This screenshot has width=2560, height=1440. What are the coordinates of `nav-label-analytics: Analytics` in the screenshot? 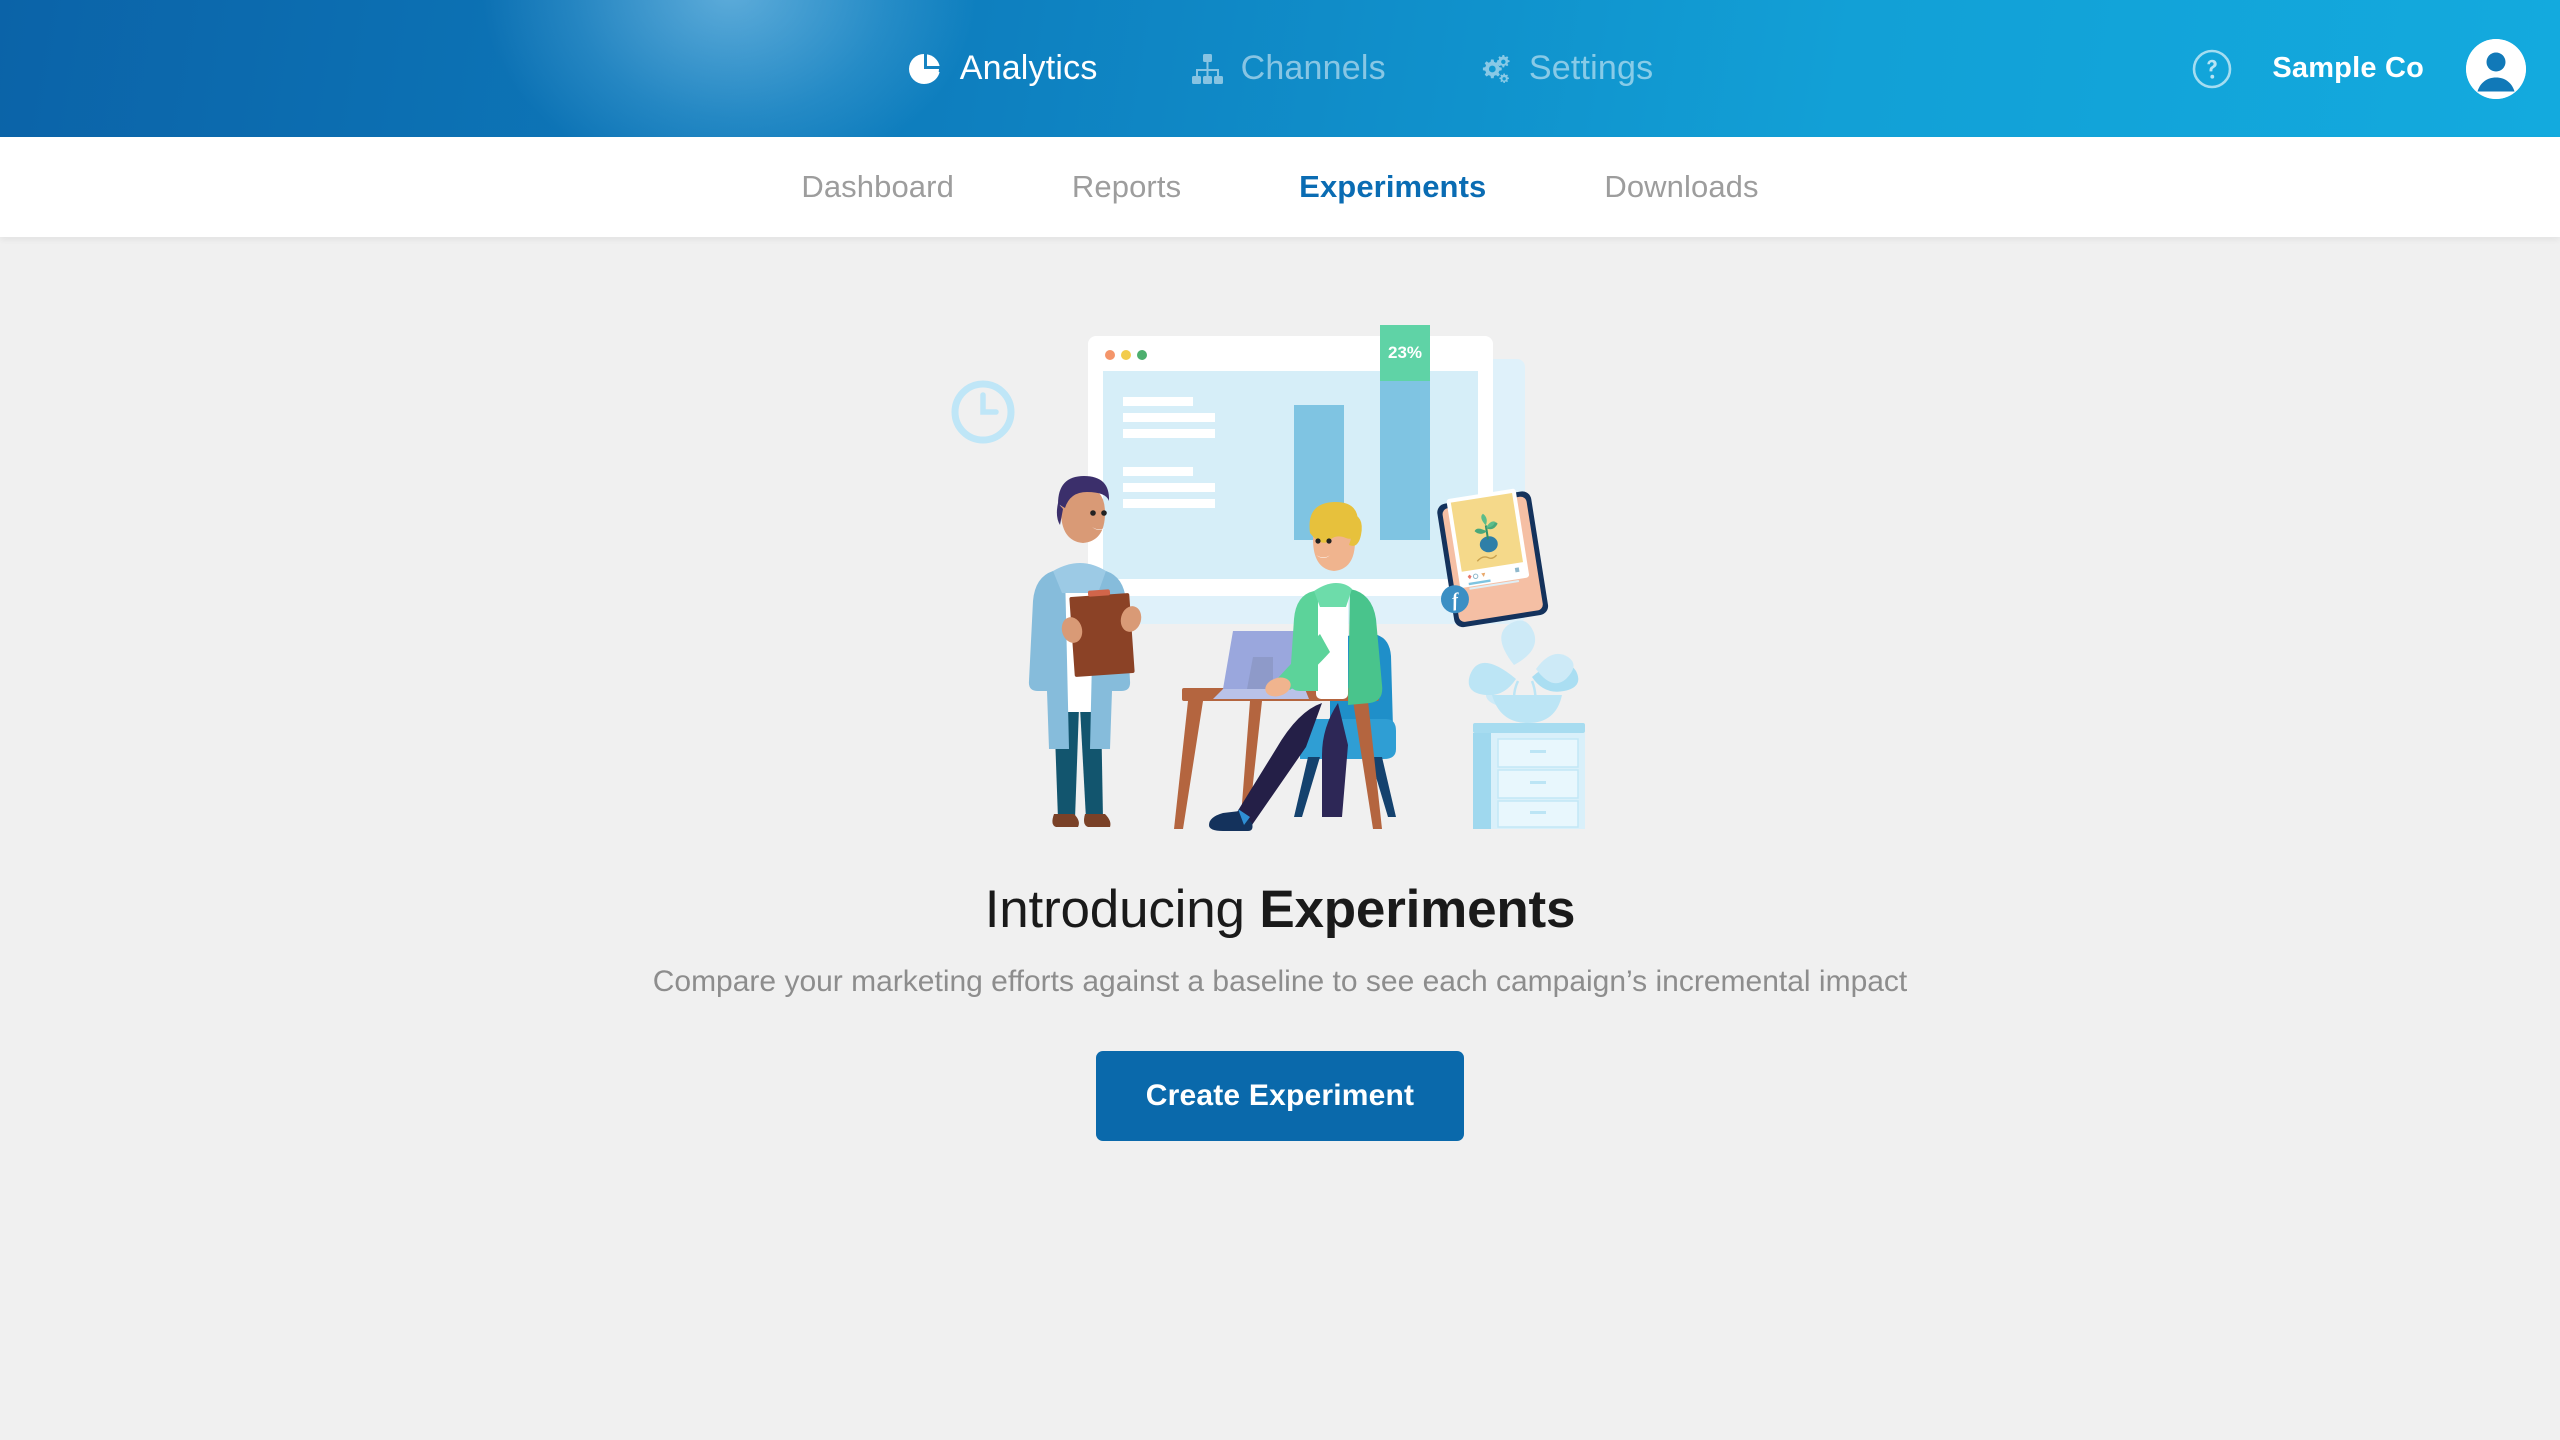 It's located at (1028, 68).